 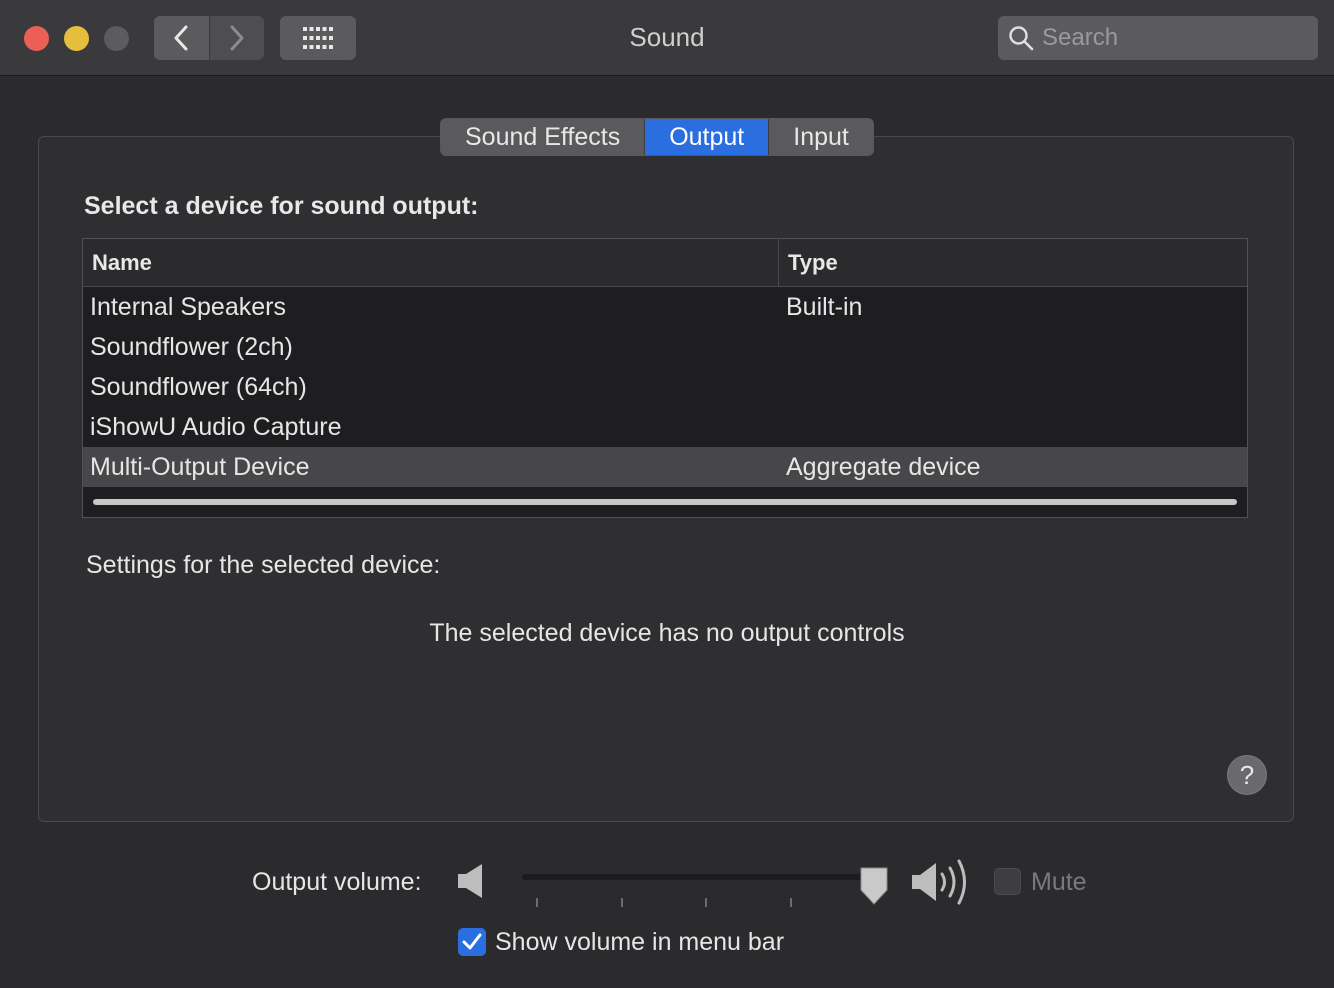 I want to click on show-volume-checkbox, so click(x=472, y=942).